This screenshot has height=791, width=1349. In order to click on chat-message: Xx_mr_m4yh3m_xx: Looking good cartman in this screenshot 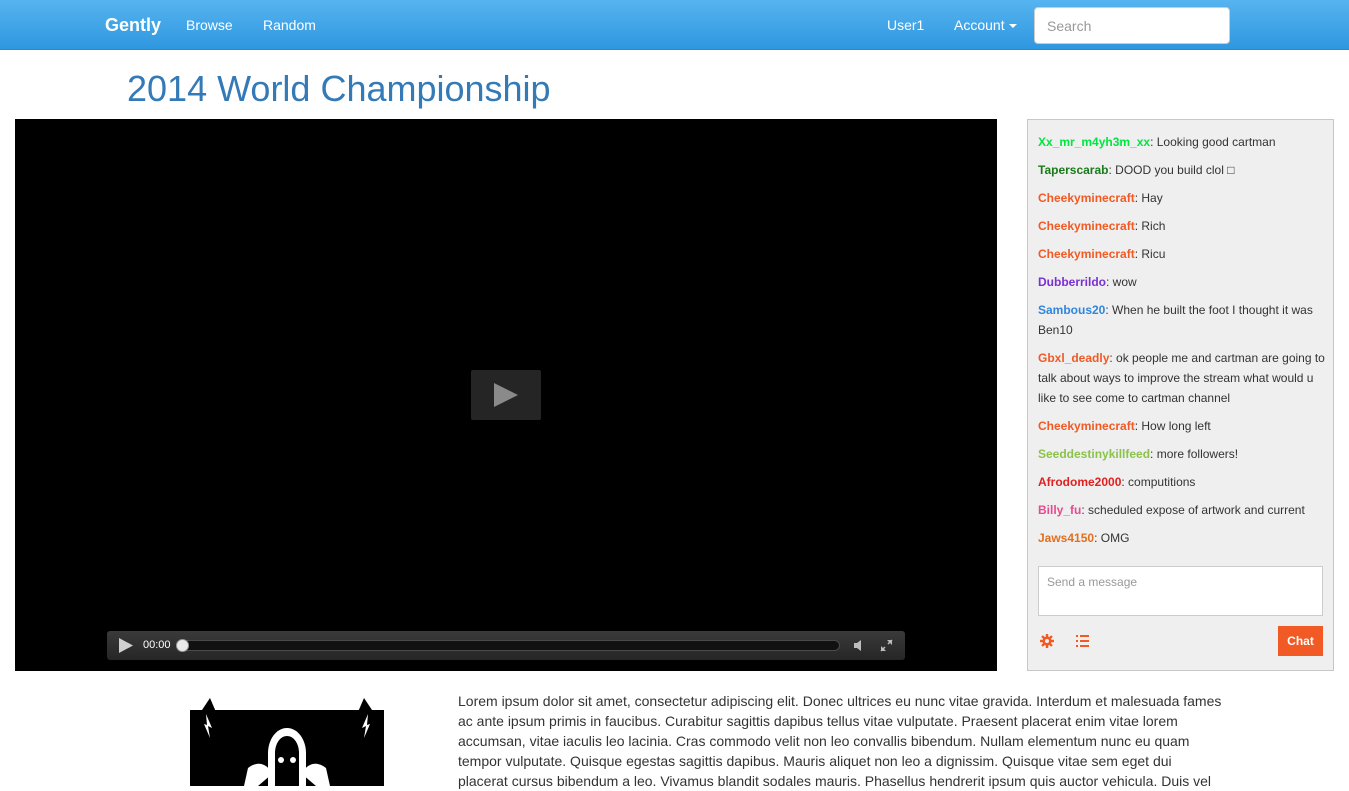, I will do `click(1183, 142)`.